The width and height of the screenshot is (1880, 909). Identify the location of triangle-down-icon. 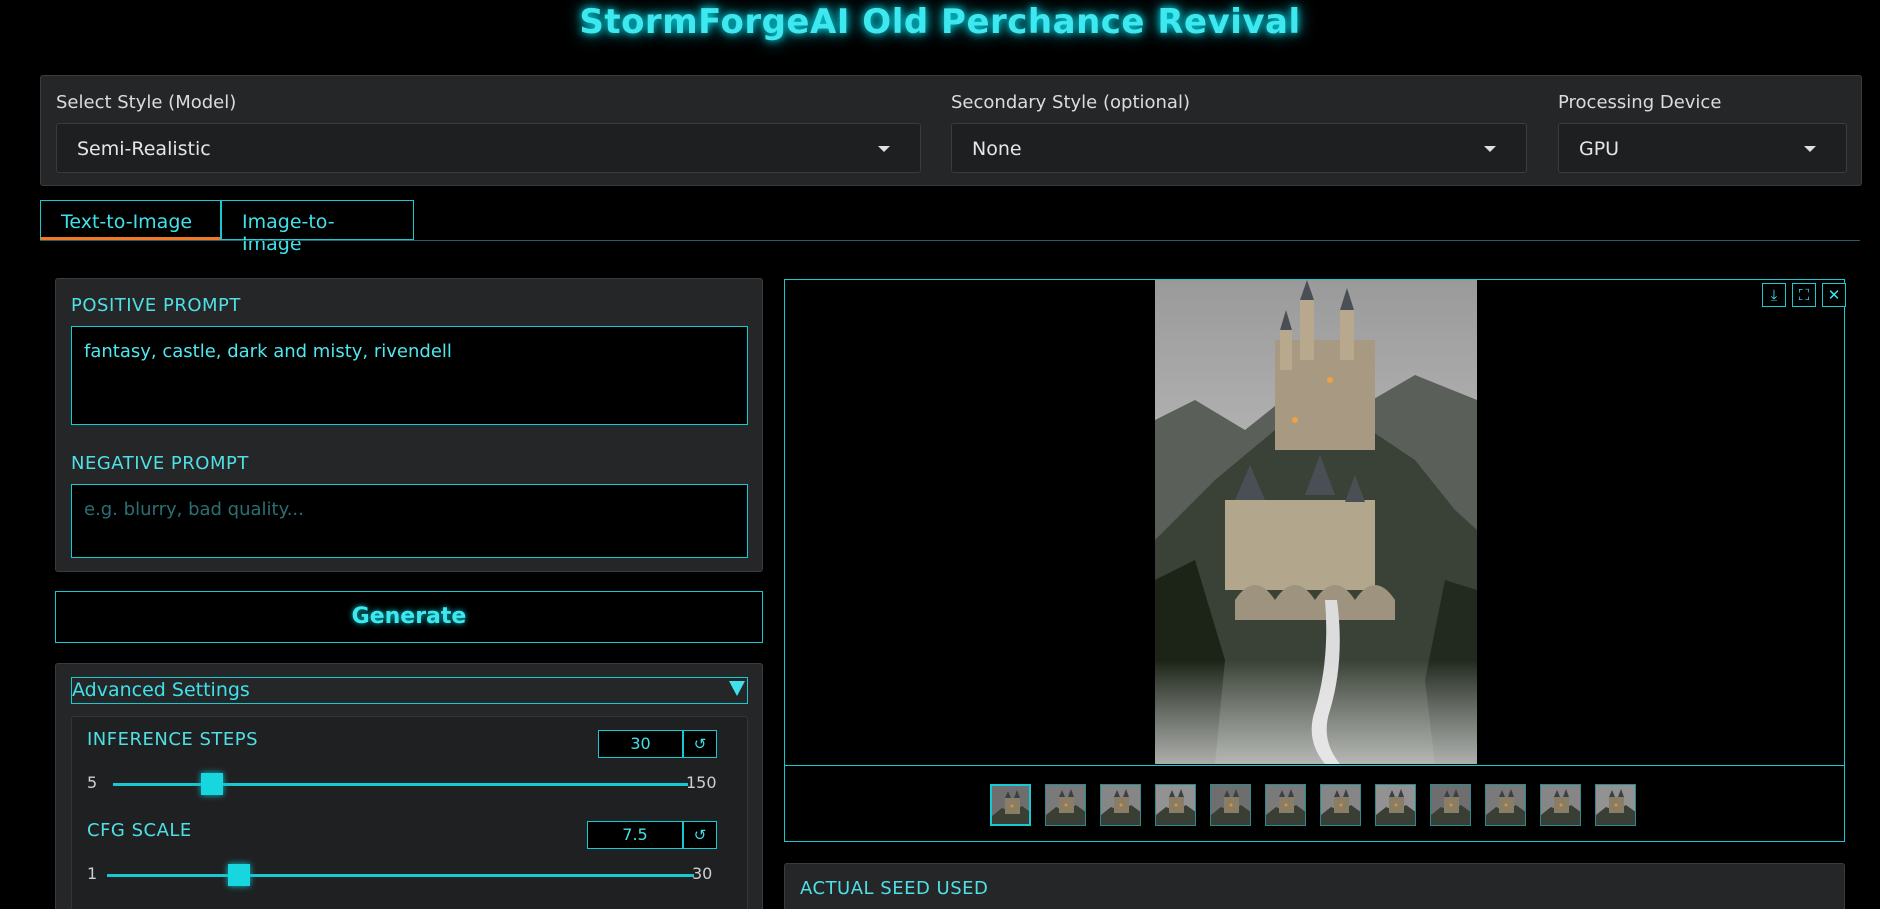
(737, 688).